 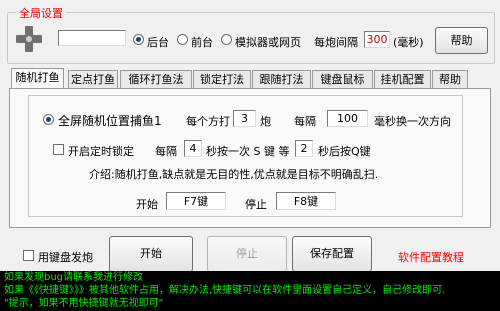 I want to click on mode-label-emulator: 模拟器或网页, so click(x=268, y=42).